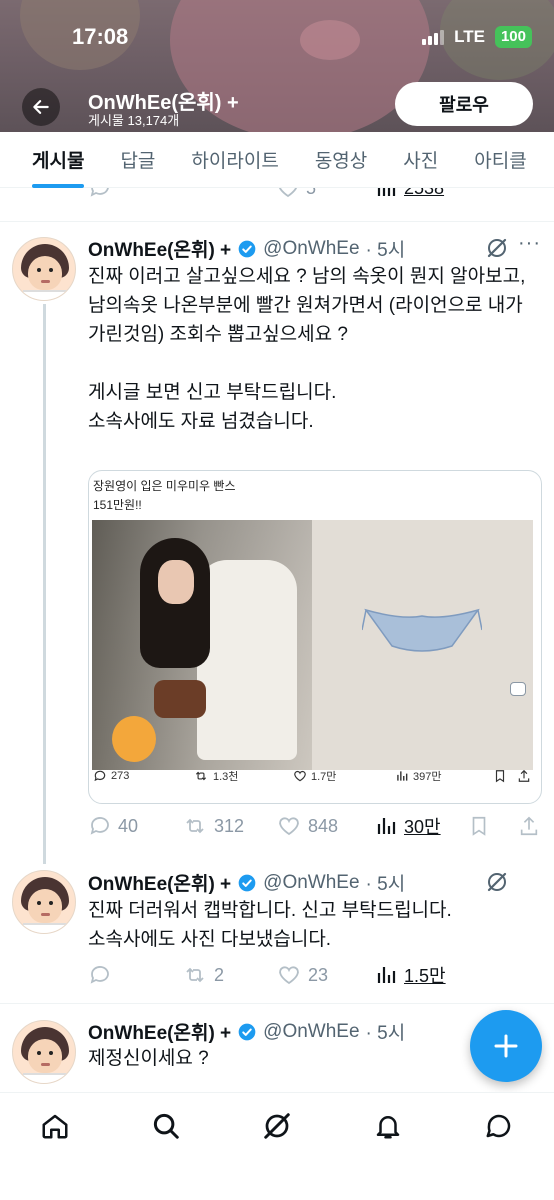  What do you see at coordinates (229, 825) in the screenshot?
I see `retweet-count: 312` at bounding box center [229, 825].